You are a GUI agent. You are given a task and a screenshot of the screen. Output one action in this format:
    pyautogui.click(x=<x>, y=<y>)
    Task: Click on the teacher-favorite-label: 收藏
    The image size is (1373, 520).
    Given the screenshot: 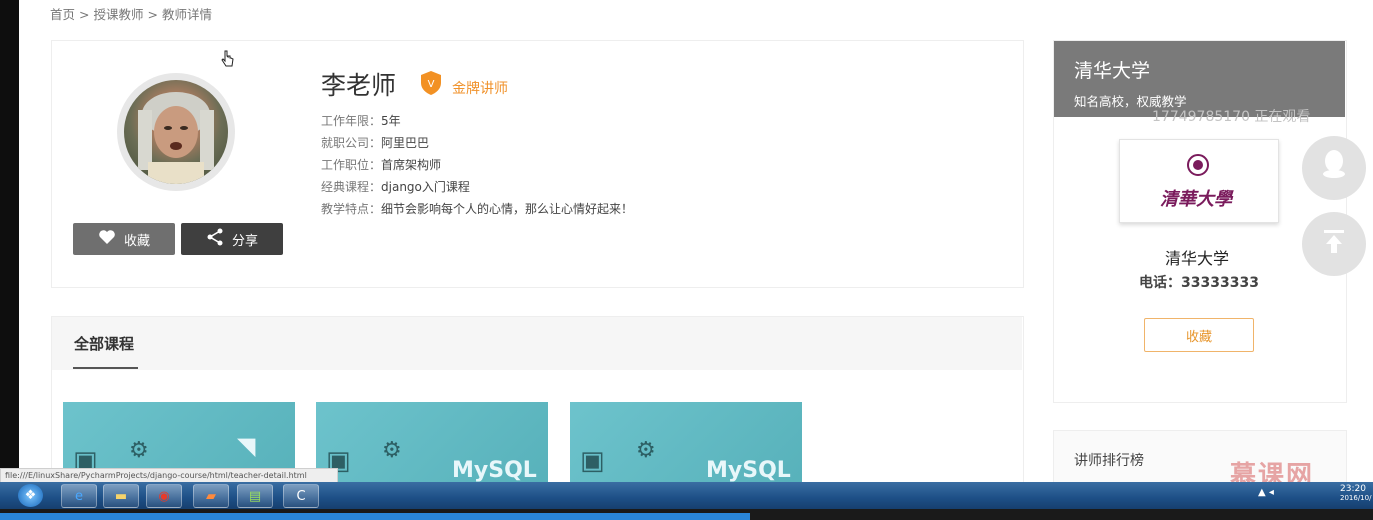 What is the action you would take?
    pyautogui.click(x=136, y=241)
    